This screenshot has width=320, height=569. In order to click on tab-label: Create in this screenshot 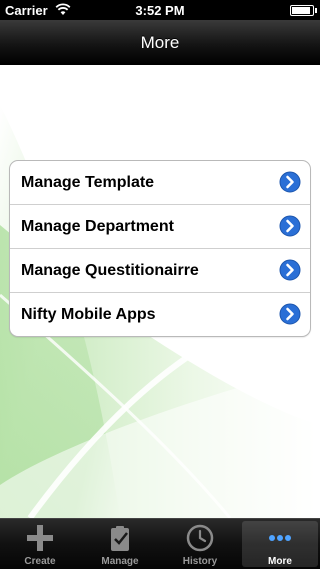, I will do `click(40, 561)`.